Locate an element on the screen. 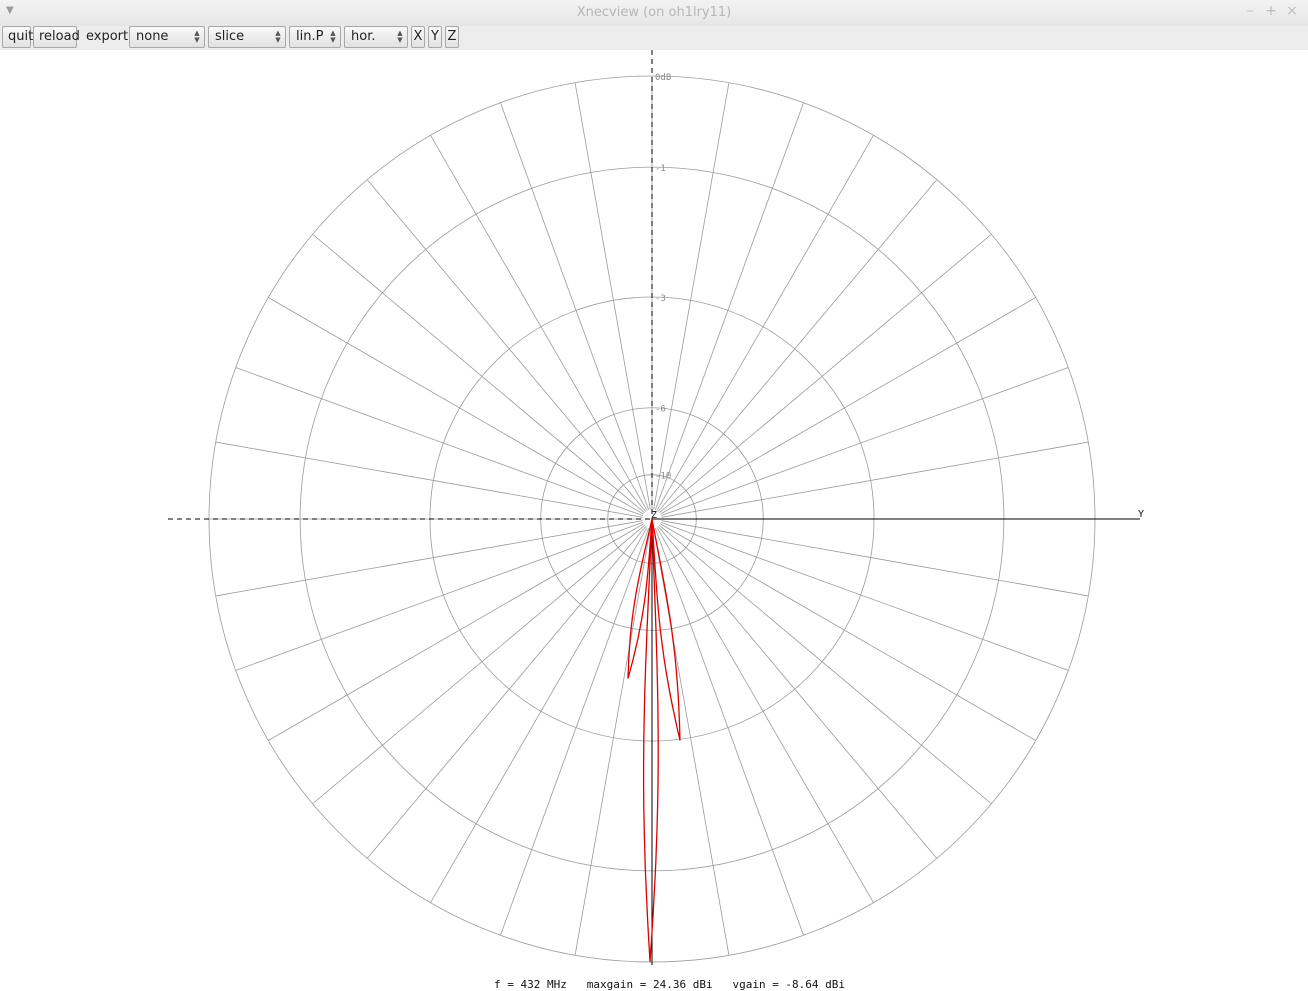 The width and height of the screenshot is (1308, 991). view-mode-select: slice ▲ ▼ is located at coordinates (247, 37).